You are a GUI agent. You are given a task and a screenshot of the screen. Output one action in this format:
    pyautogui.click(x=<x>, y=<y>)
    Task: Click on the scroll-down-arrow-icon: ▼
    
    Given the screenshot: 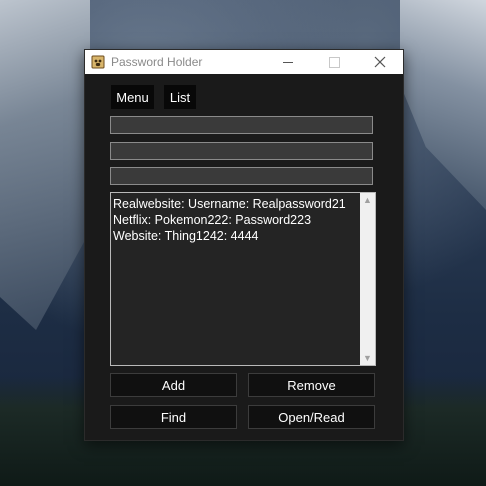 What is the action you would take?
    pyautogui.click(x=367, y=358)
    